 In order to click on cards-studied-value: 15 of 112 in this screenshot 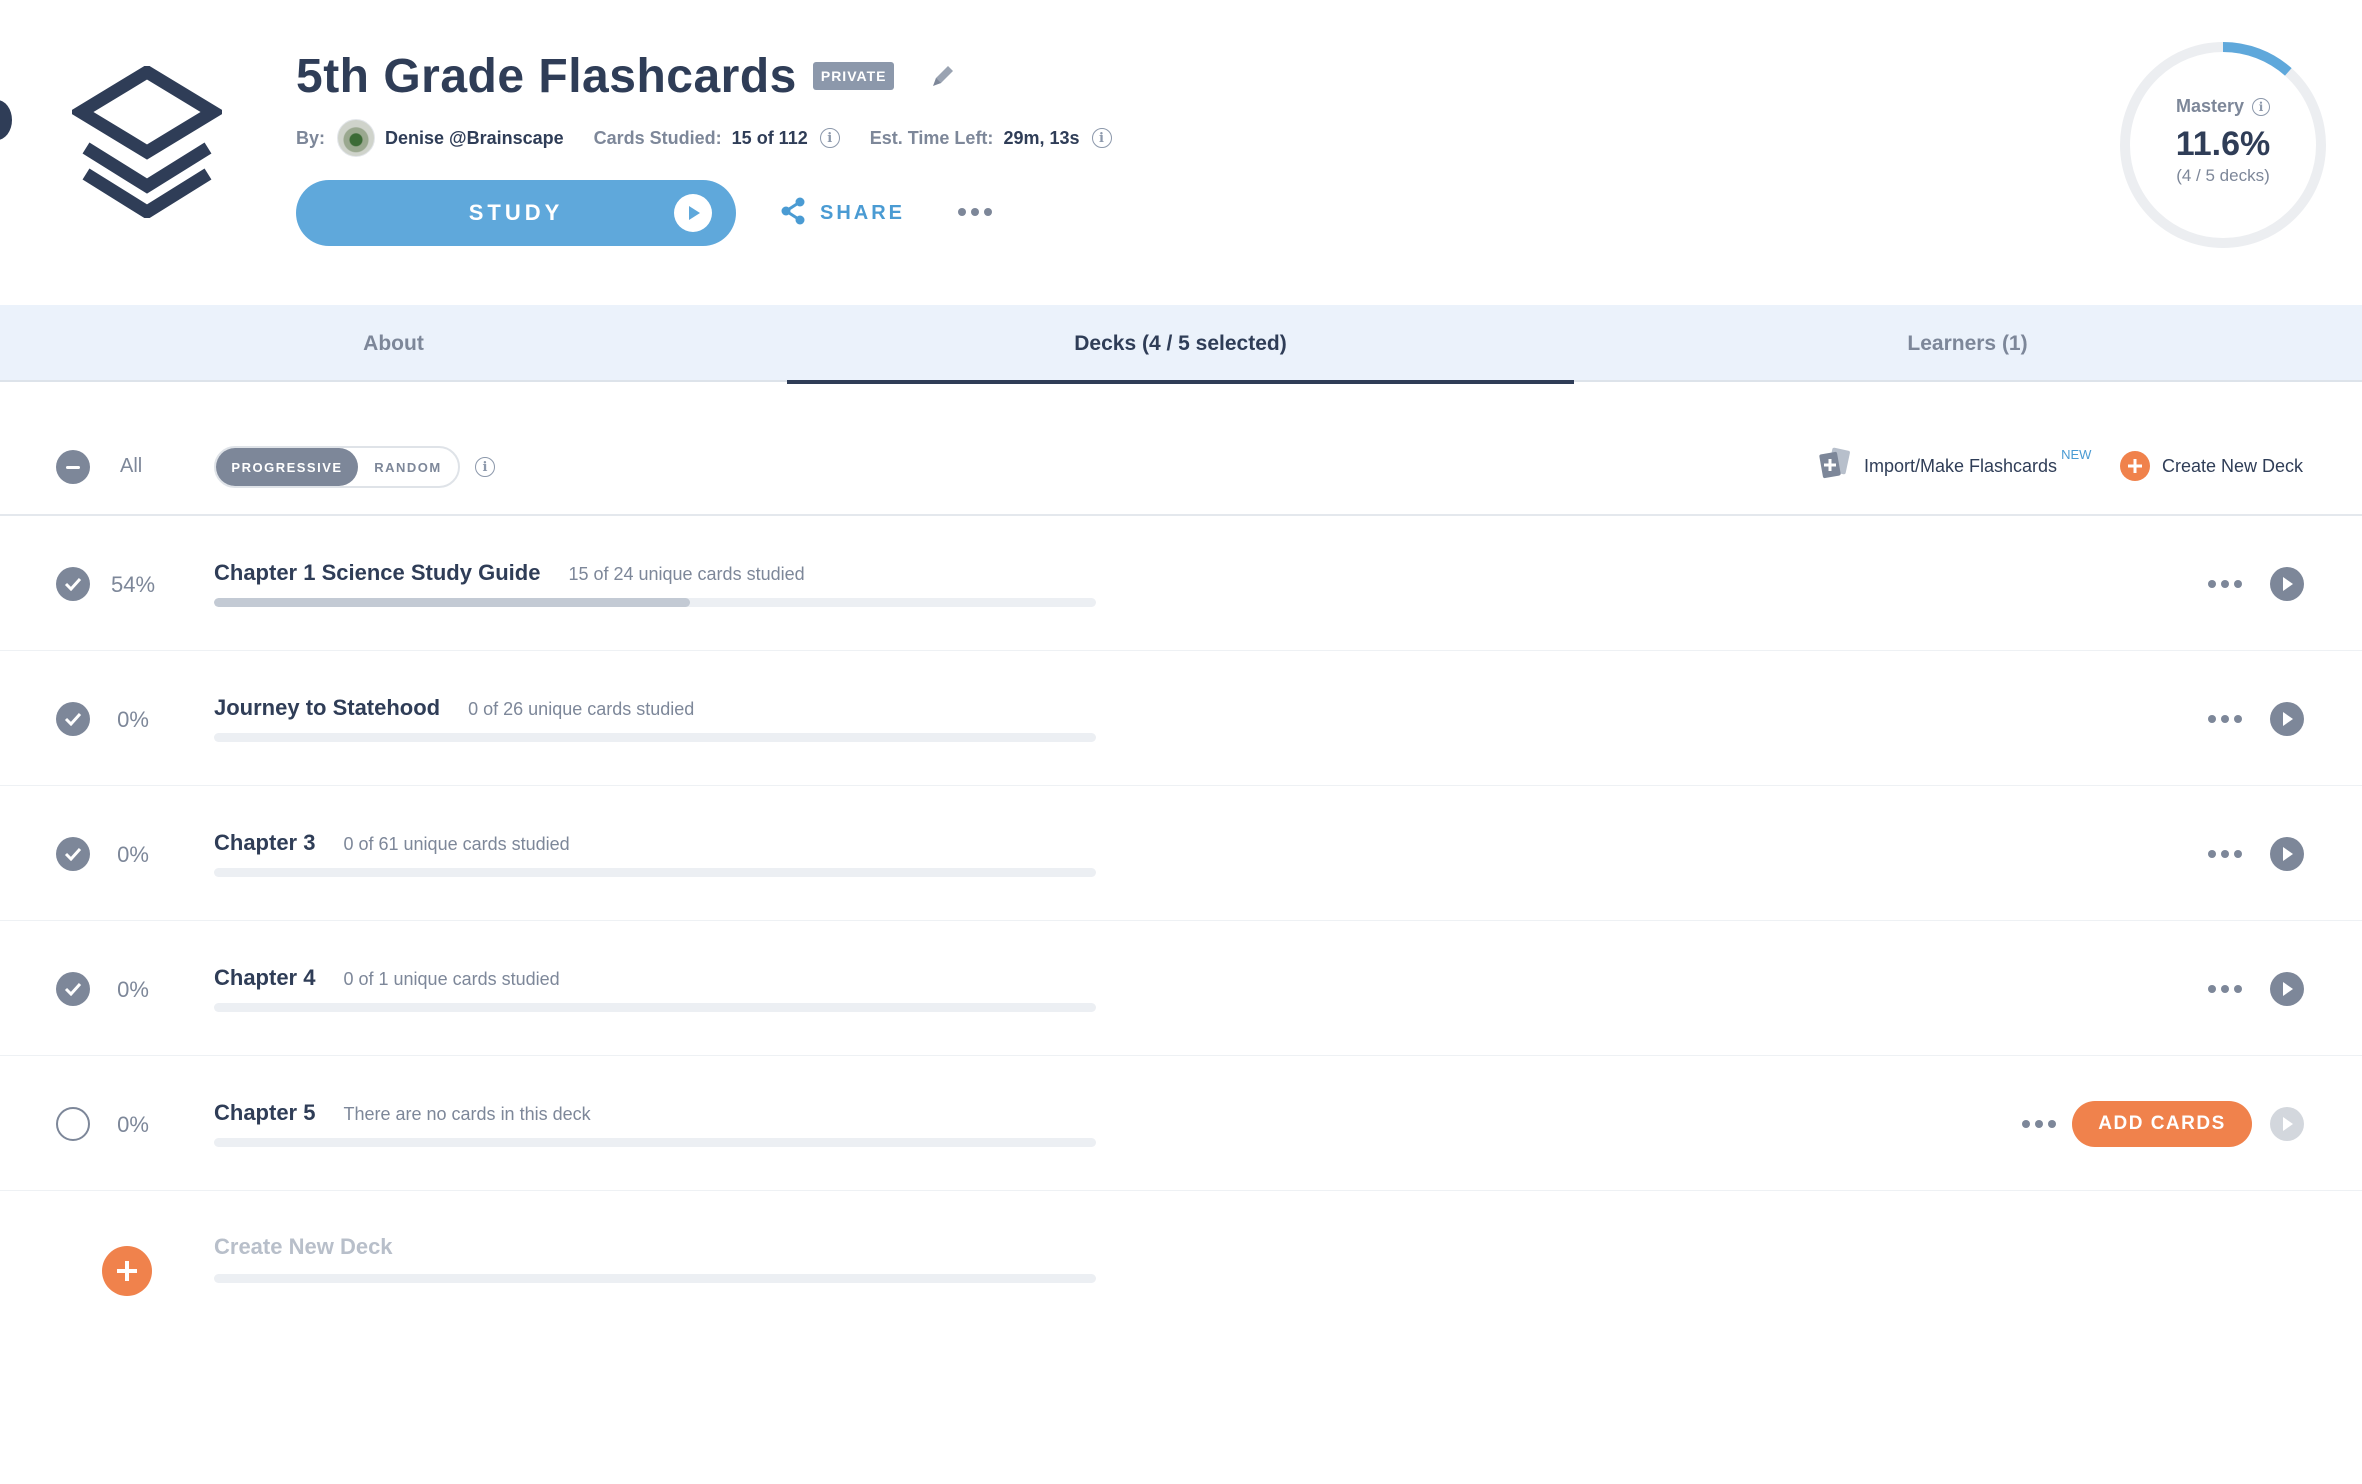, I will do `click(769, 137)`.